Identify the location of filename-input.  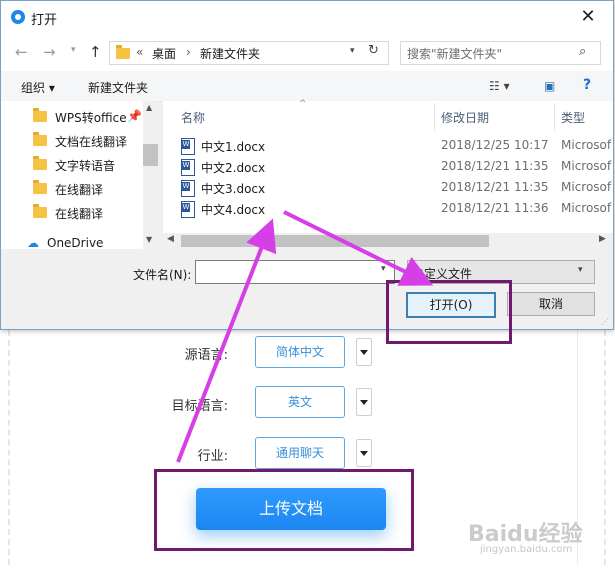
(295, 272).